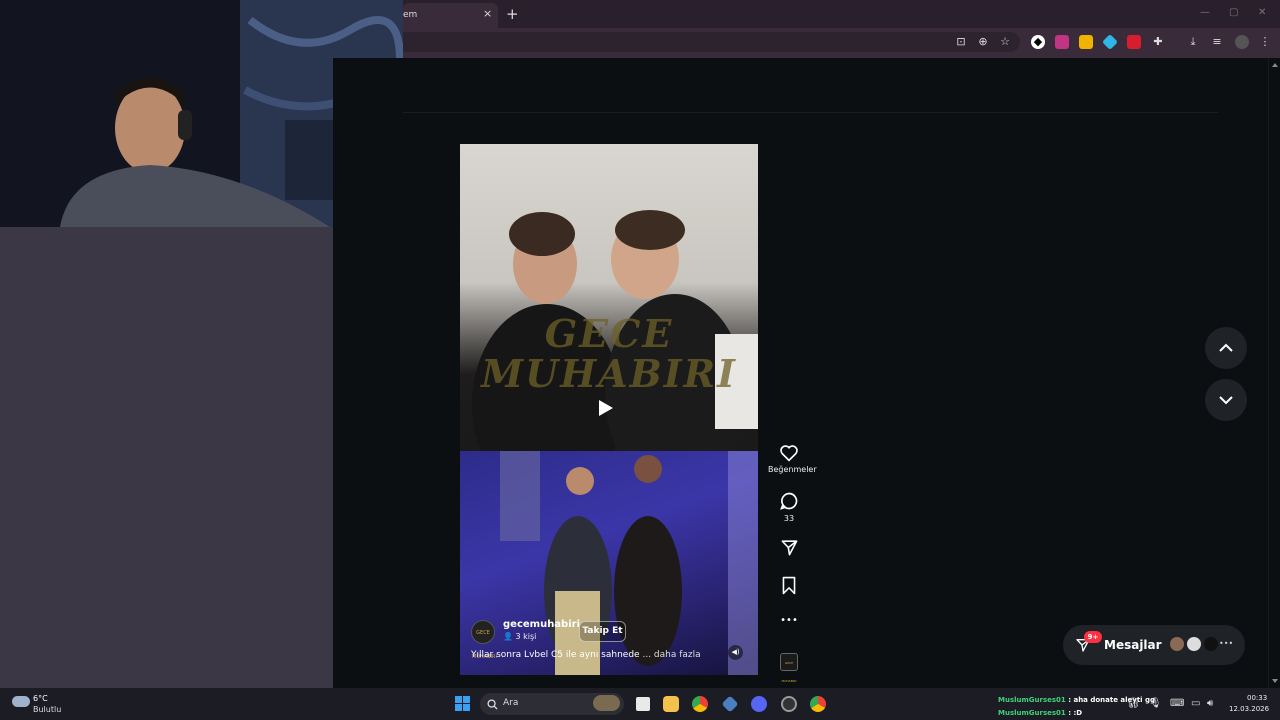 The height and width of the screenshot is (720, 1280). I want to click on like-button: Beğenmeler, so click(792, 459).